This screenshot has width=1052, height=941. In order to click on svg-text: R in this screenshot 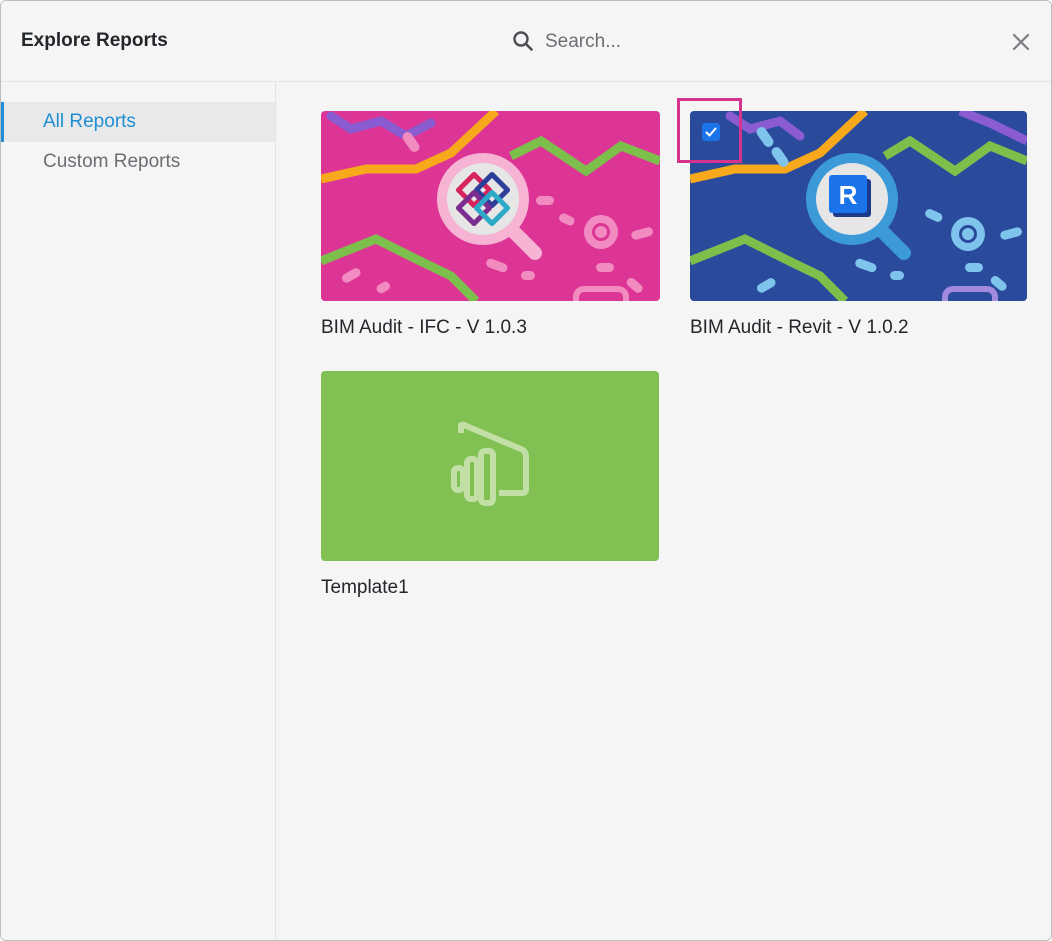, I will do `click(848, 195)`.